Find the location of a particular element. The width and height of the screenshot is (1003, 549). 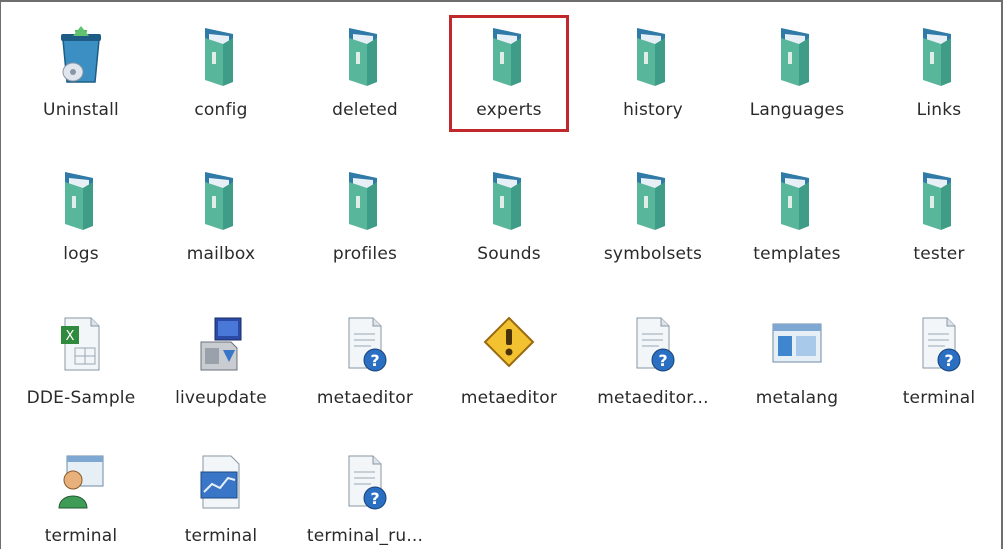

file-dde-sample: X DDE-Sample is located at coordinates (81, 372).